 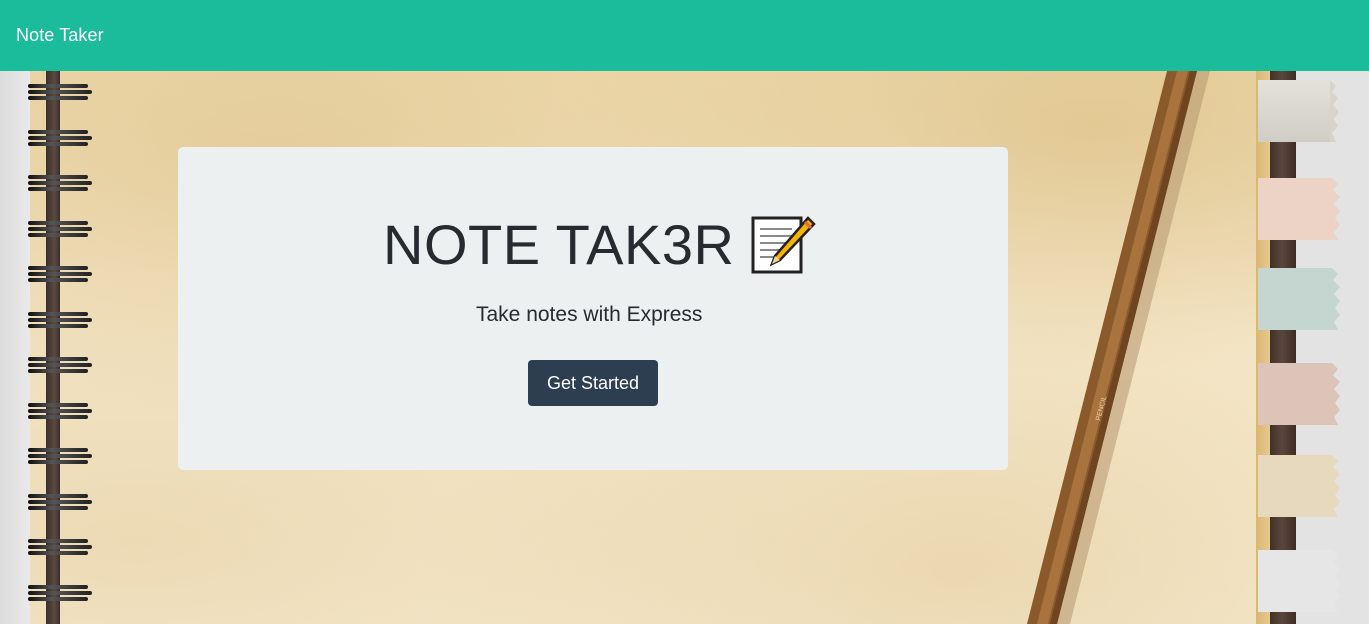 What do you see at coordinates (784, 245) in the screenshot?
I see `memo-icon` at bounding box center [784, 245].